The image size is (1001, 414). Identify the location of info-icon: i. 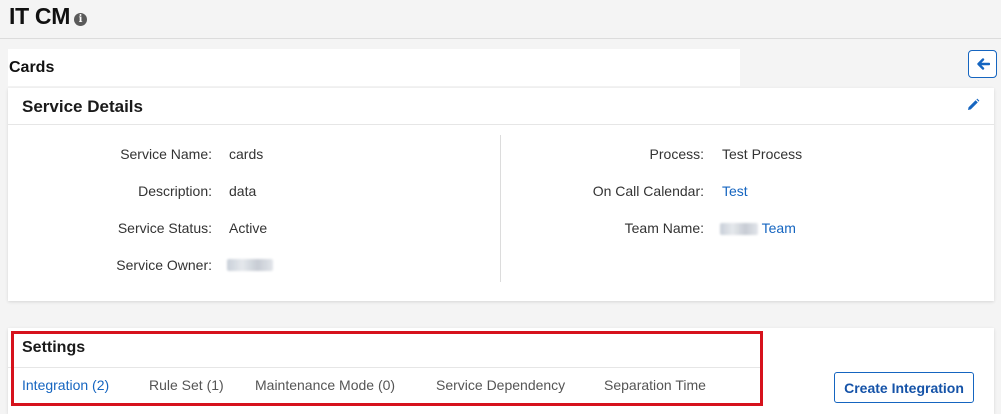
(80, 19).